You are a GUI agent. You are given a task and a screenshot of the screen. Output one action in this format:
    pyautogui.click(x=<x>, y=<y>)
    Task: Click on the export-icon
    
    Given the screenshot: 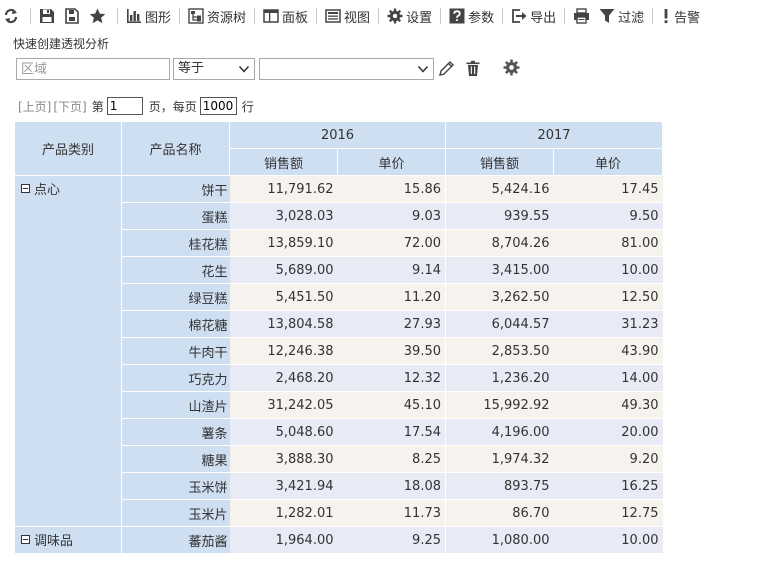 What is the action you would take?
    pyautogui.click(x=519, y=16)
    